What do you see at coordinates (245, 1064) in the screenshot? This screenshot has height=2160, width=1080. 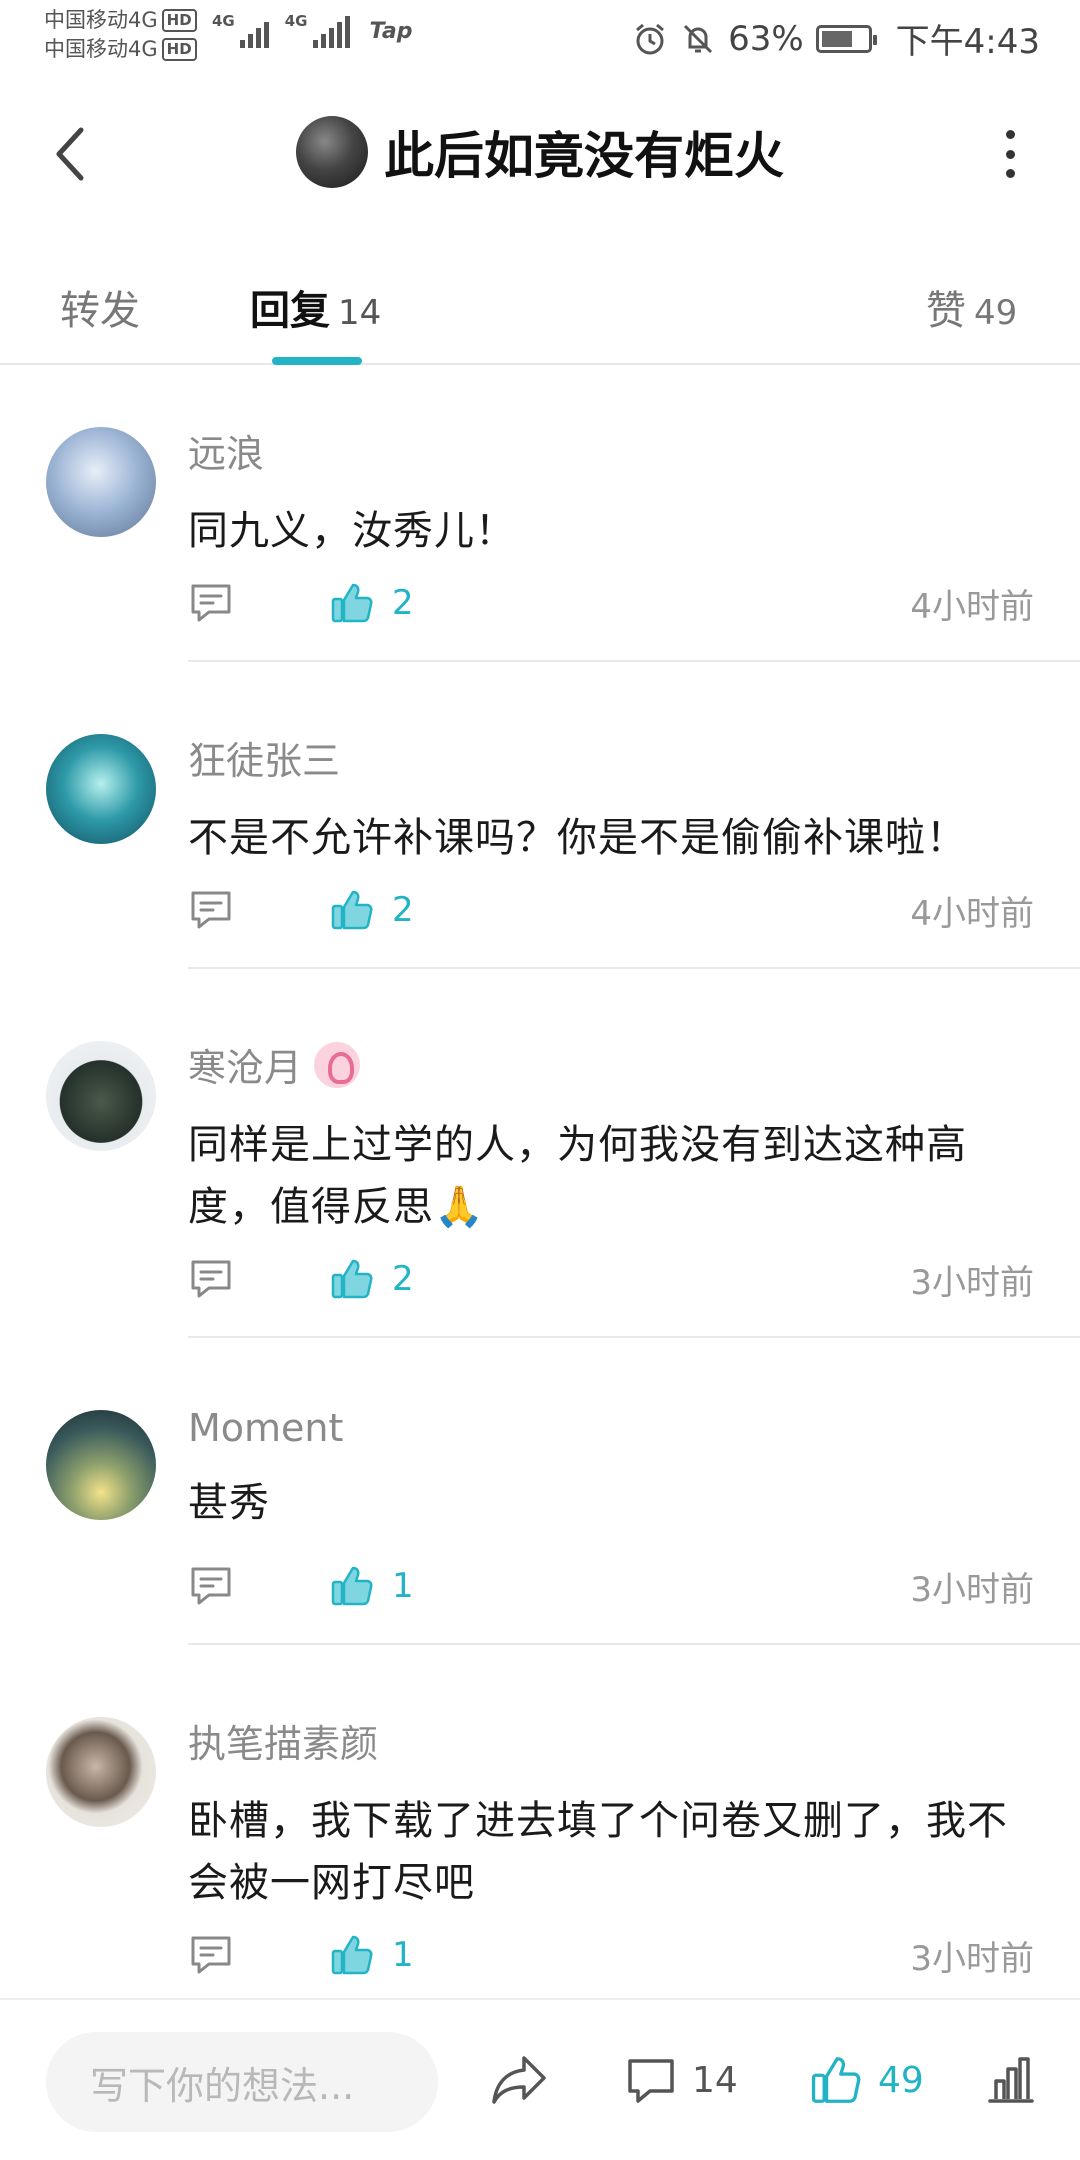 I see `commenter-name: 寒沧月` at bounding box center [245, 1064].